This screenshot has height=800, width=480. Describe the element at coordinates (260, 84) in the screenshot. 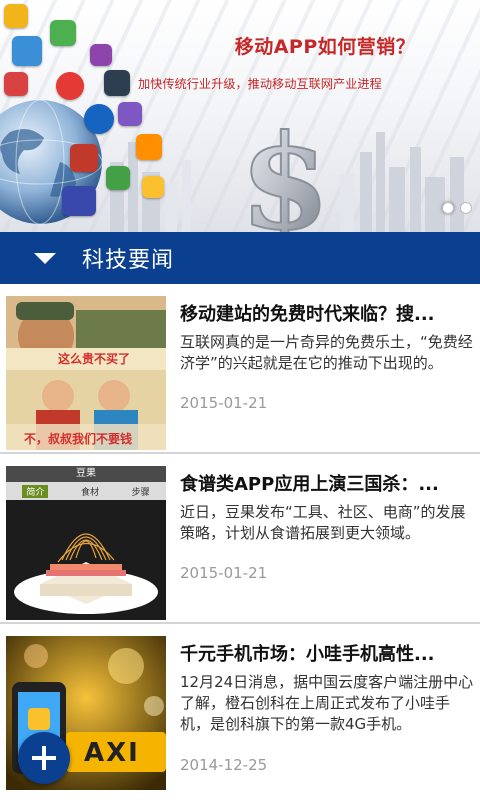

I see `banner-subtitle: 加快传统行业升级，推动移动互联网产业进程` at that location.